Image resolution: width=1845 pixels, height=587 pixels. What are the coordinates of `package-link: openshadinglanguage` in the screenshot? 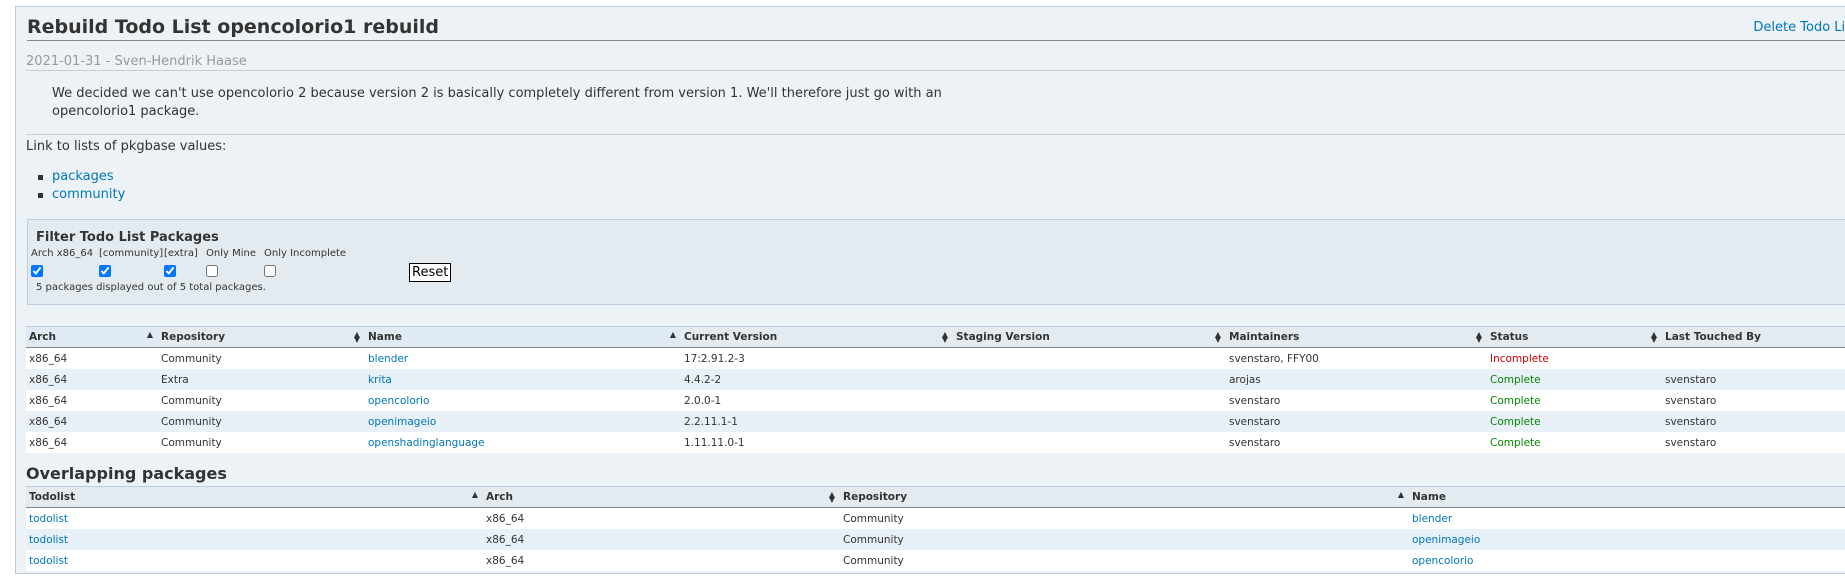 It's located at (426, 443).